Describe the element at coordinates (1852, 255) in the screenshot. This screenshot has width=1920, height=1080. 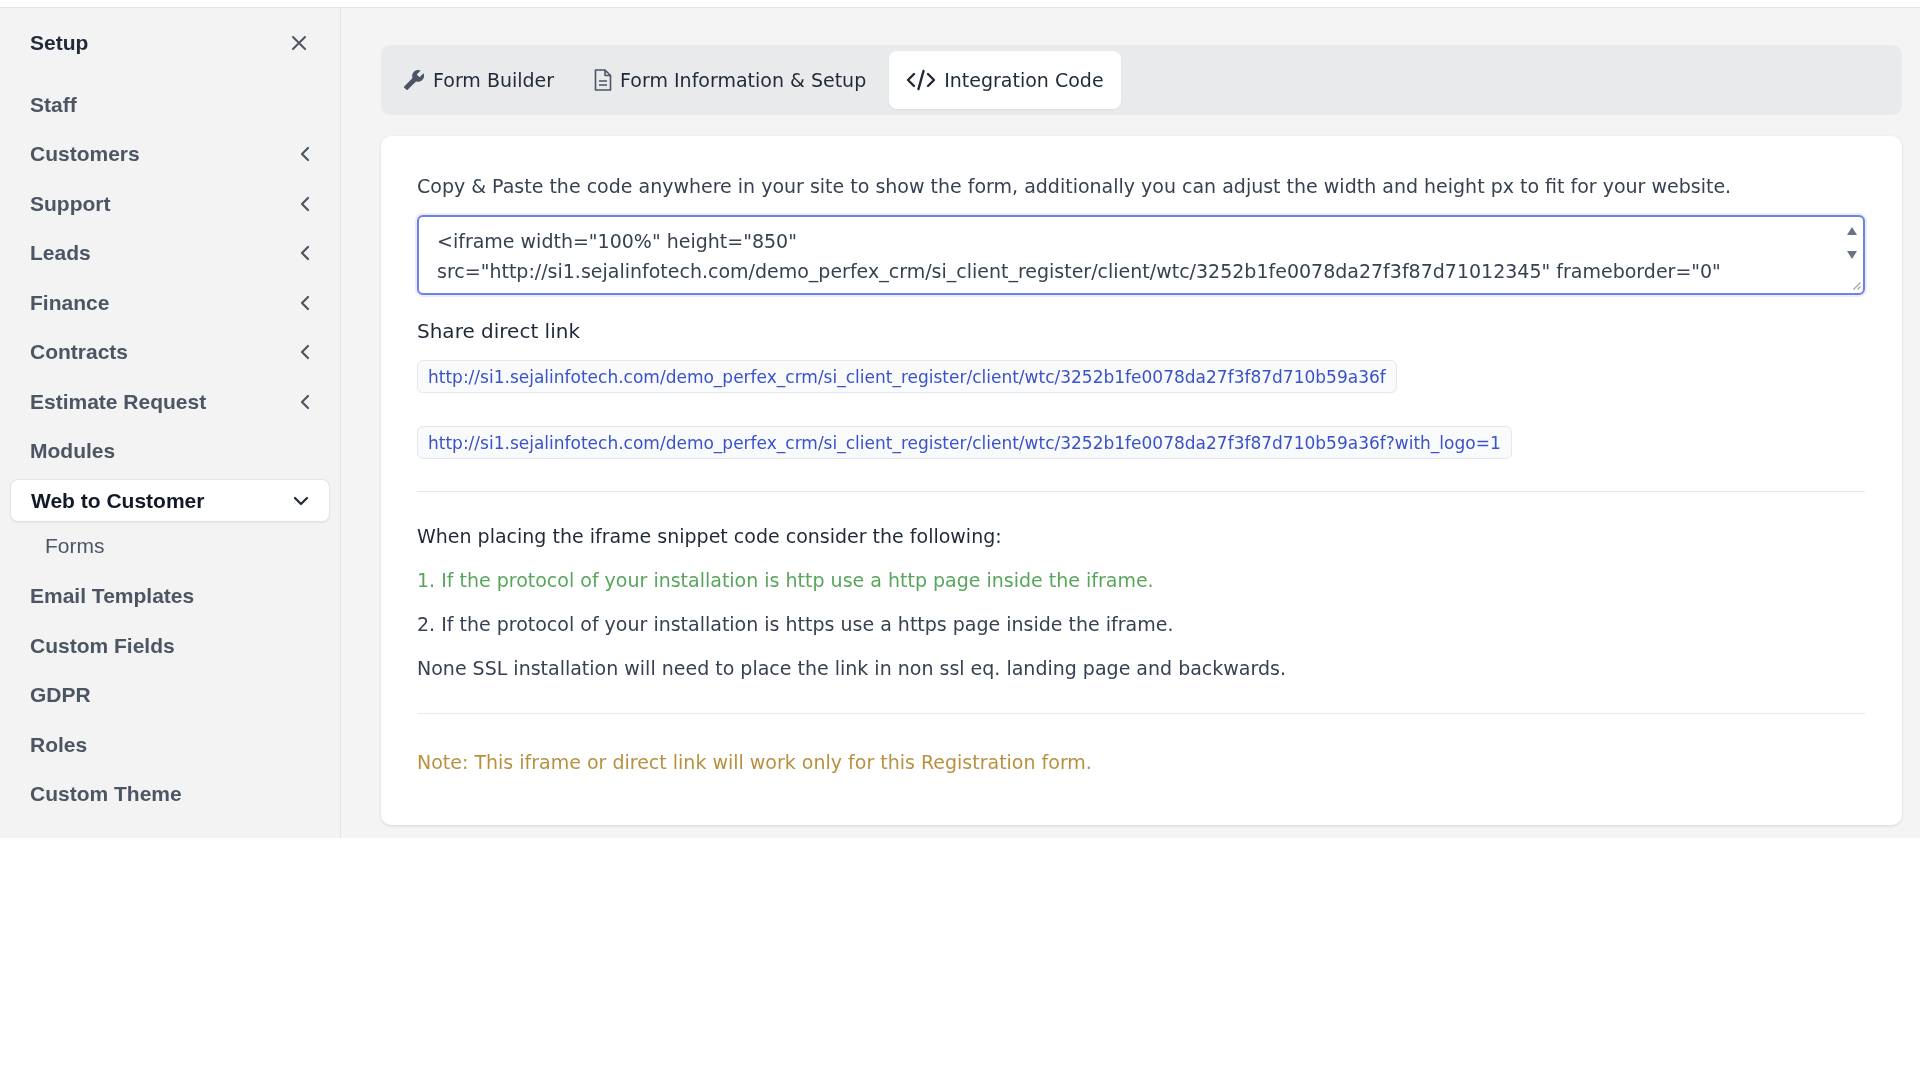
I see `scroll-down-icon` at that location.